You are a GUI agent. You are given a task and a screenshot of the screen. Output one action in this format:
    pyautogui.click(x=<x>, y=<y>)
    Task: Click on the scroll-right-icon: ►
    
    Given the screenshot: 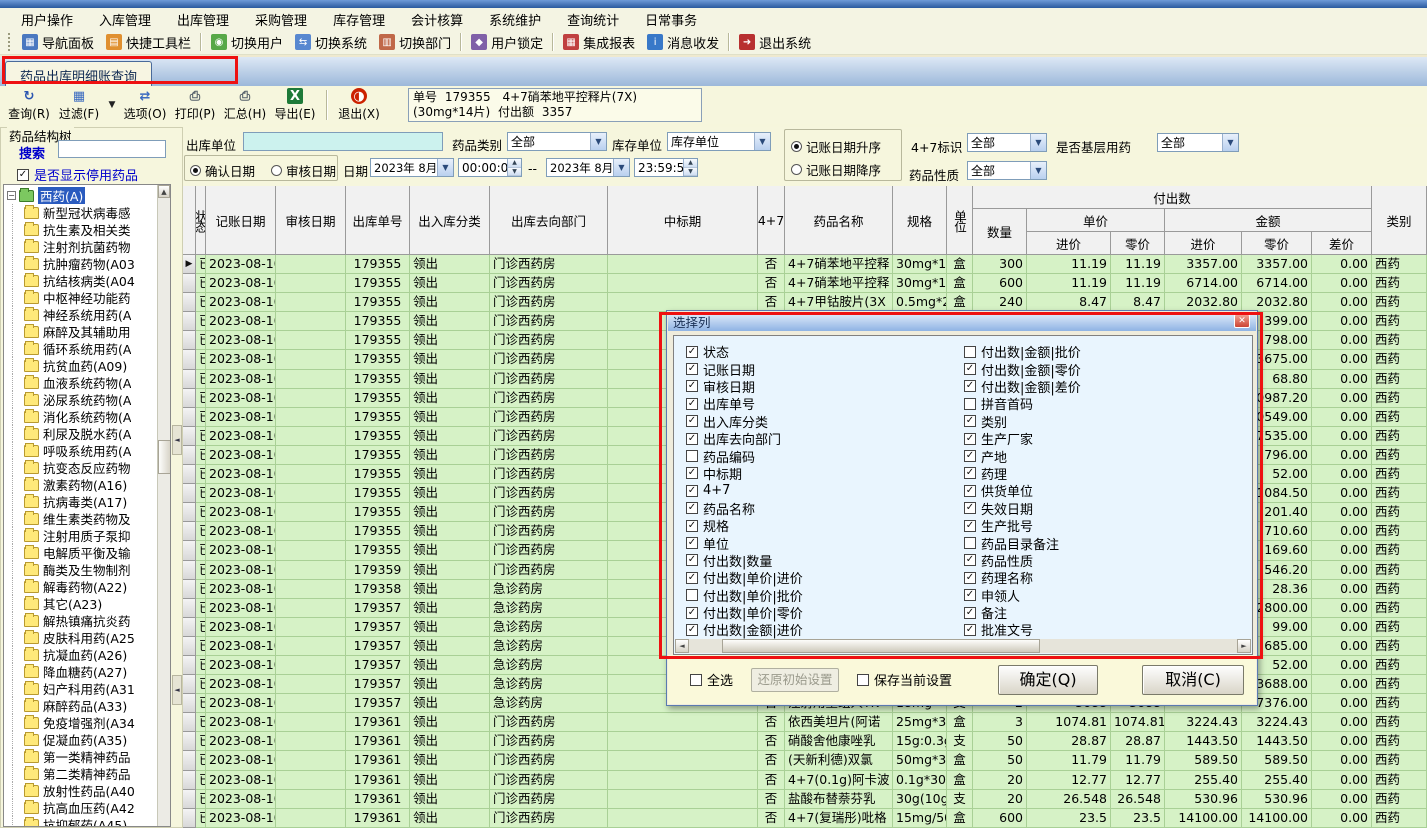 What is the action you would take?
    pyautogui.click(x=1244, y=646)
    